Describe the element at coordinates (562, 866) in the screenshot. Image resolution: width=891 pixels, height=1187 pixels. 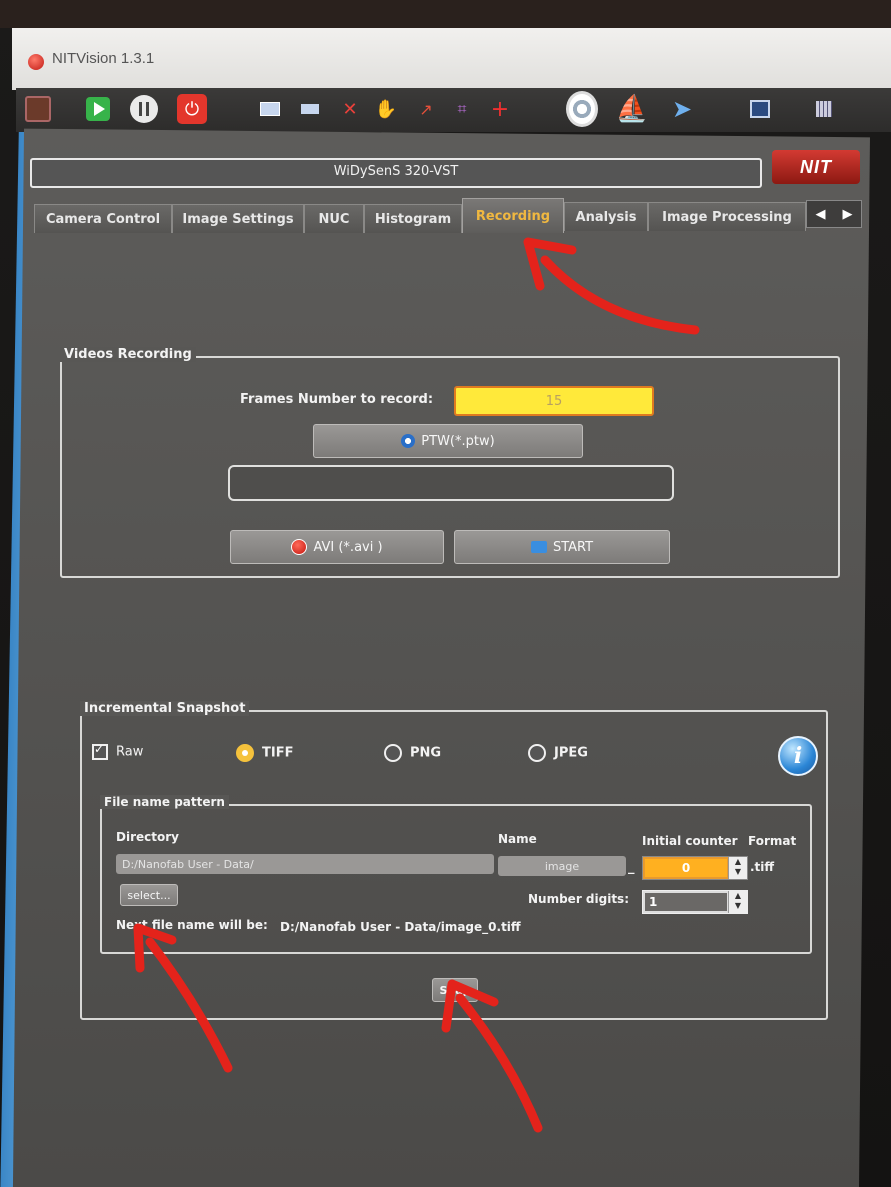
I see `name-field: image` at that location.